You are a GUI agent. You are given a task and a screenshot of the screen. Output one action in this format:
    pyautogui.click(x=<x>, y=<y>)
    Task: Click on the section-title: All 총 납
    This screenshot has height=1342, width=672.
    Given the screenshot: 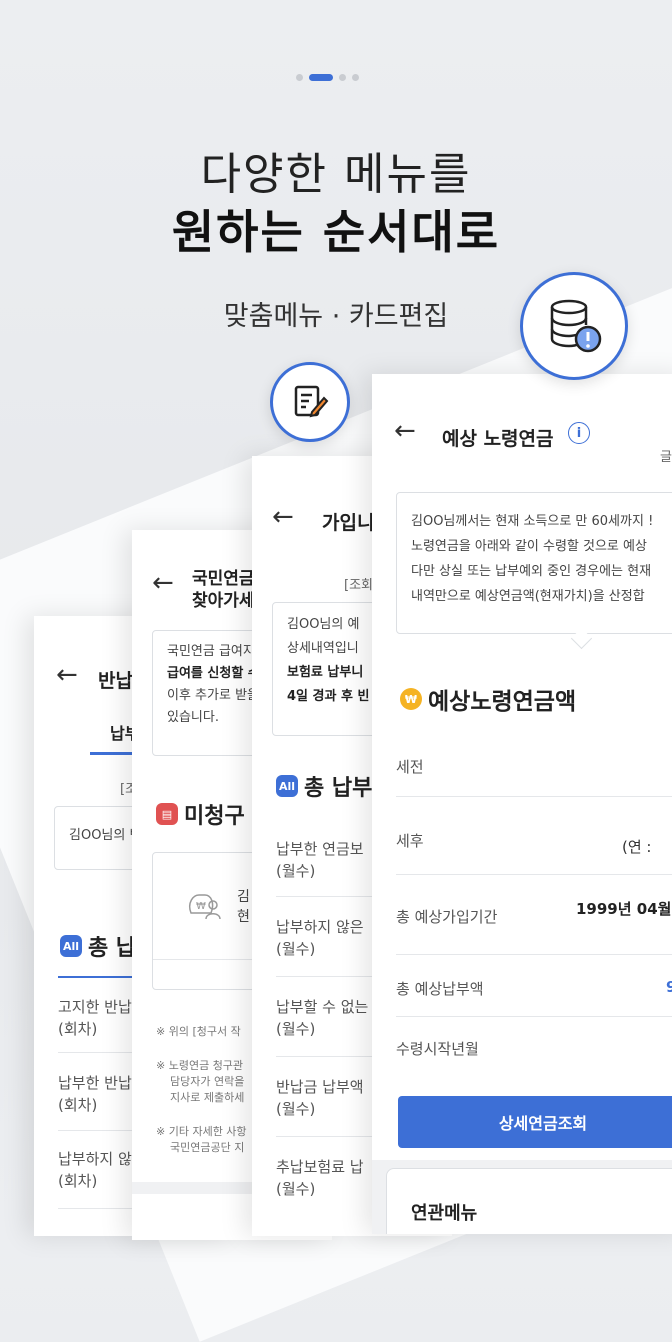 What is the action you would take?
    pyautogui.click(x=98, y=946)
    